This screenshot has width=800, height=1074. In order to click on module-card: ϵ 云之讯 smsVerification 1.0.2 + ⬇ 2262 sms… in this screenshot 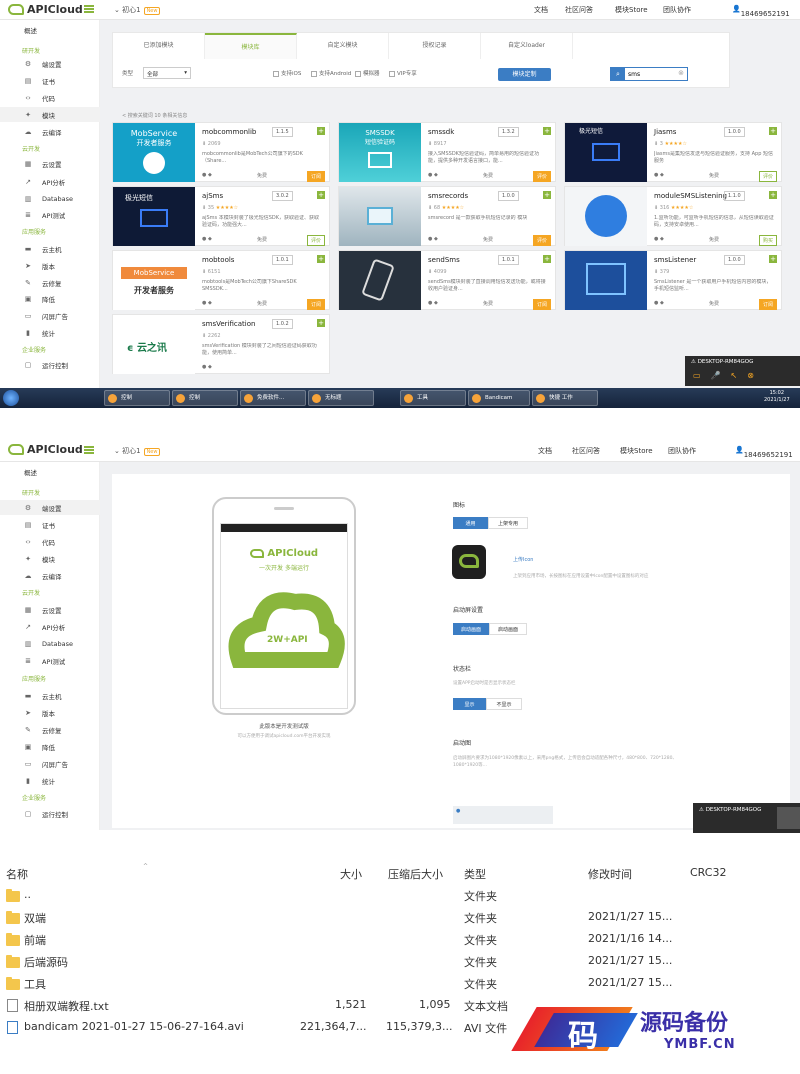, I will do `click(221, 344)`.